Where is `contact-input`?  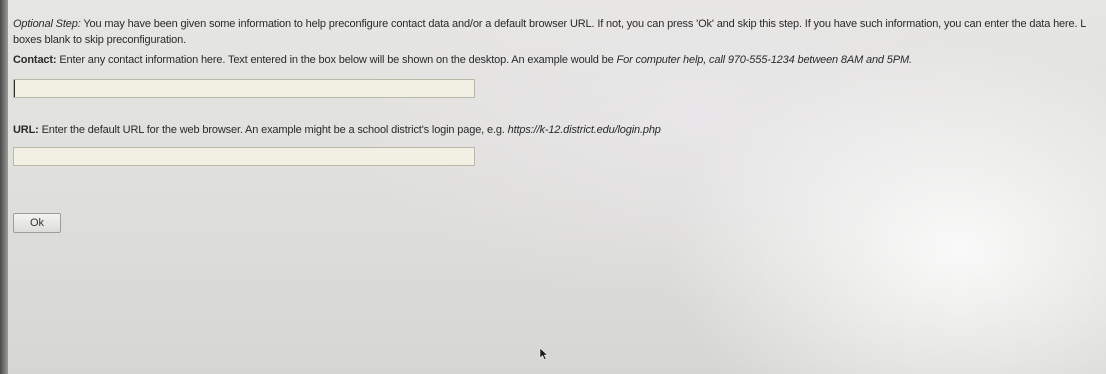
contact-input is located at coordinates (244, 88).